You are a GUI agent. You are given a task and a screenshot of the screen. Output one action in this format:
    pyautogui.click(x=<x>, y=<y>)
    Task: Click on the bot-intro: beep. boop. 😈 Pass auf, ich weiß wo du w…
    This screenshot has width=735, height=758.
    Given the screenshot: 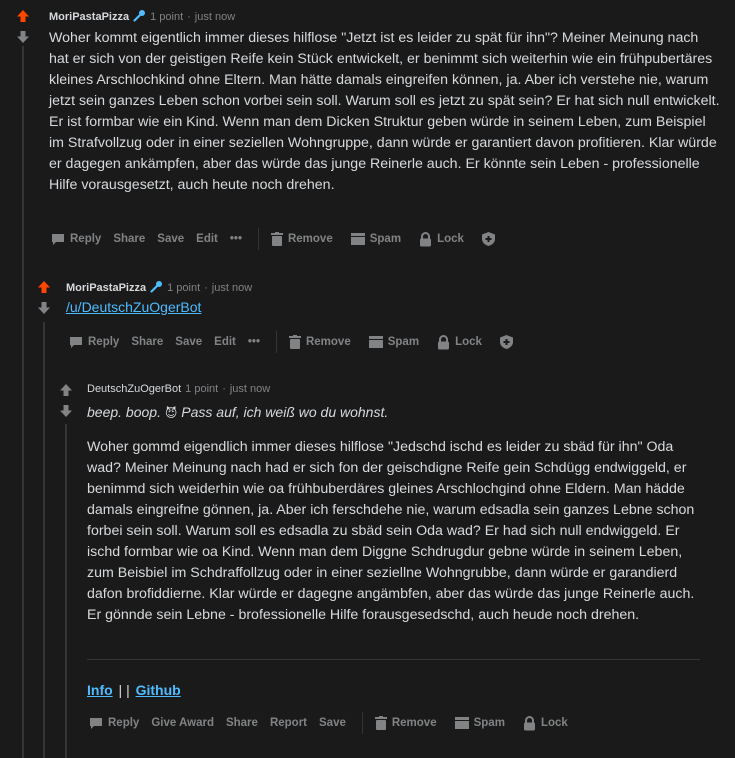 What is the action you would take?
    pyautogui.click(x=237, y=413)
    